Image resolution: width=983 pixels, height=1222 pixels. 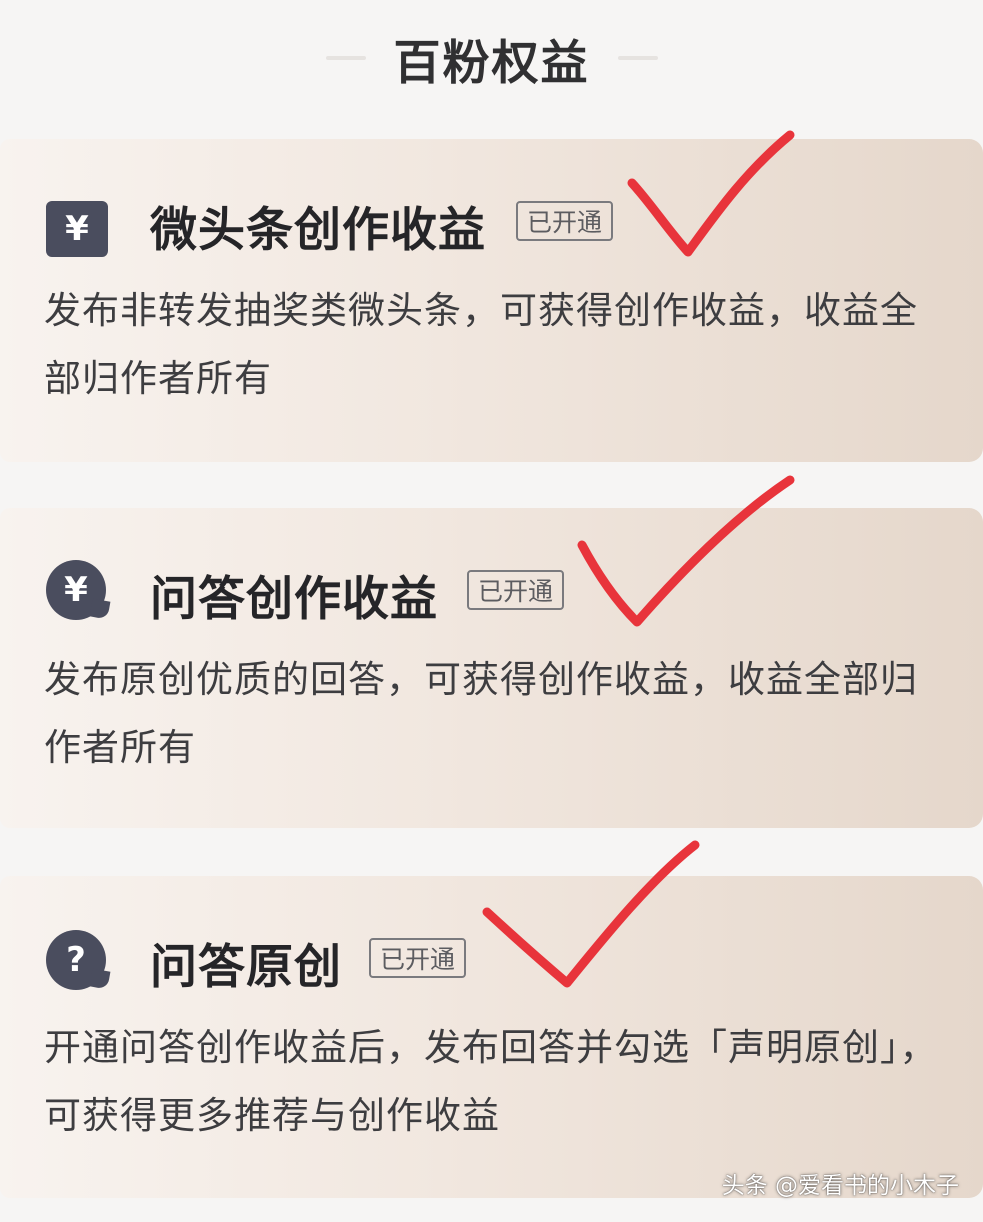 I want to click on yuan-chat-bubble-icon: ¥, so click(x=76, y=590).